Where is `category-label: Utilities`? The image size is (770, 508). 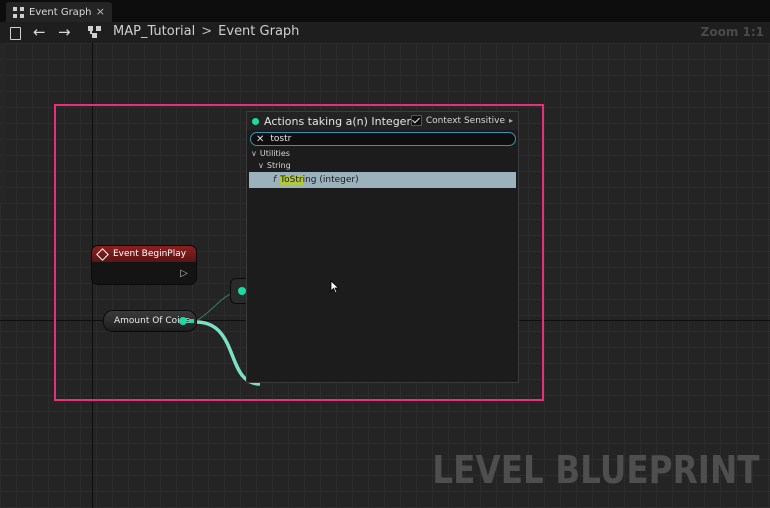
category-label: Utilities is located at coordinates (274, 153).